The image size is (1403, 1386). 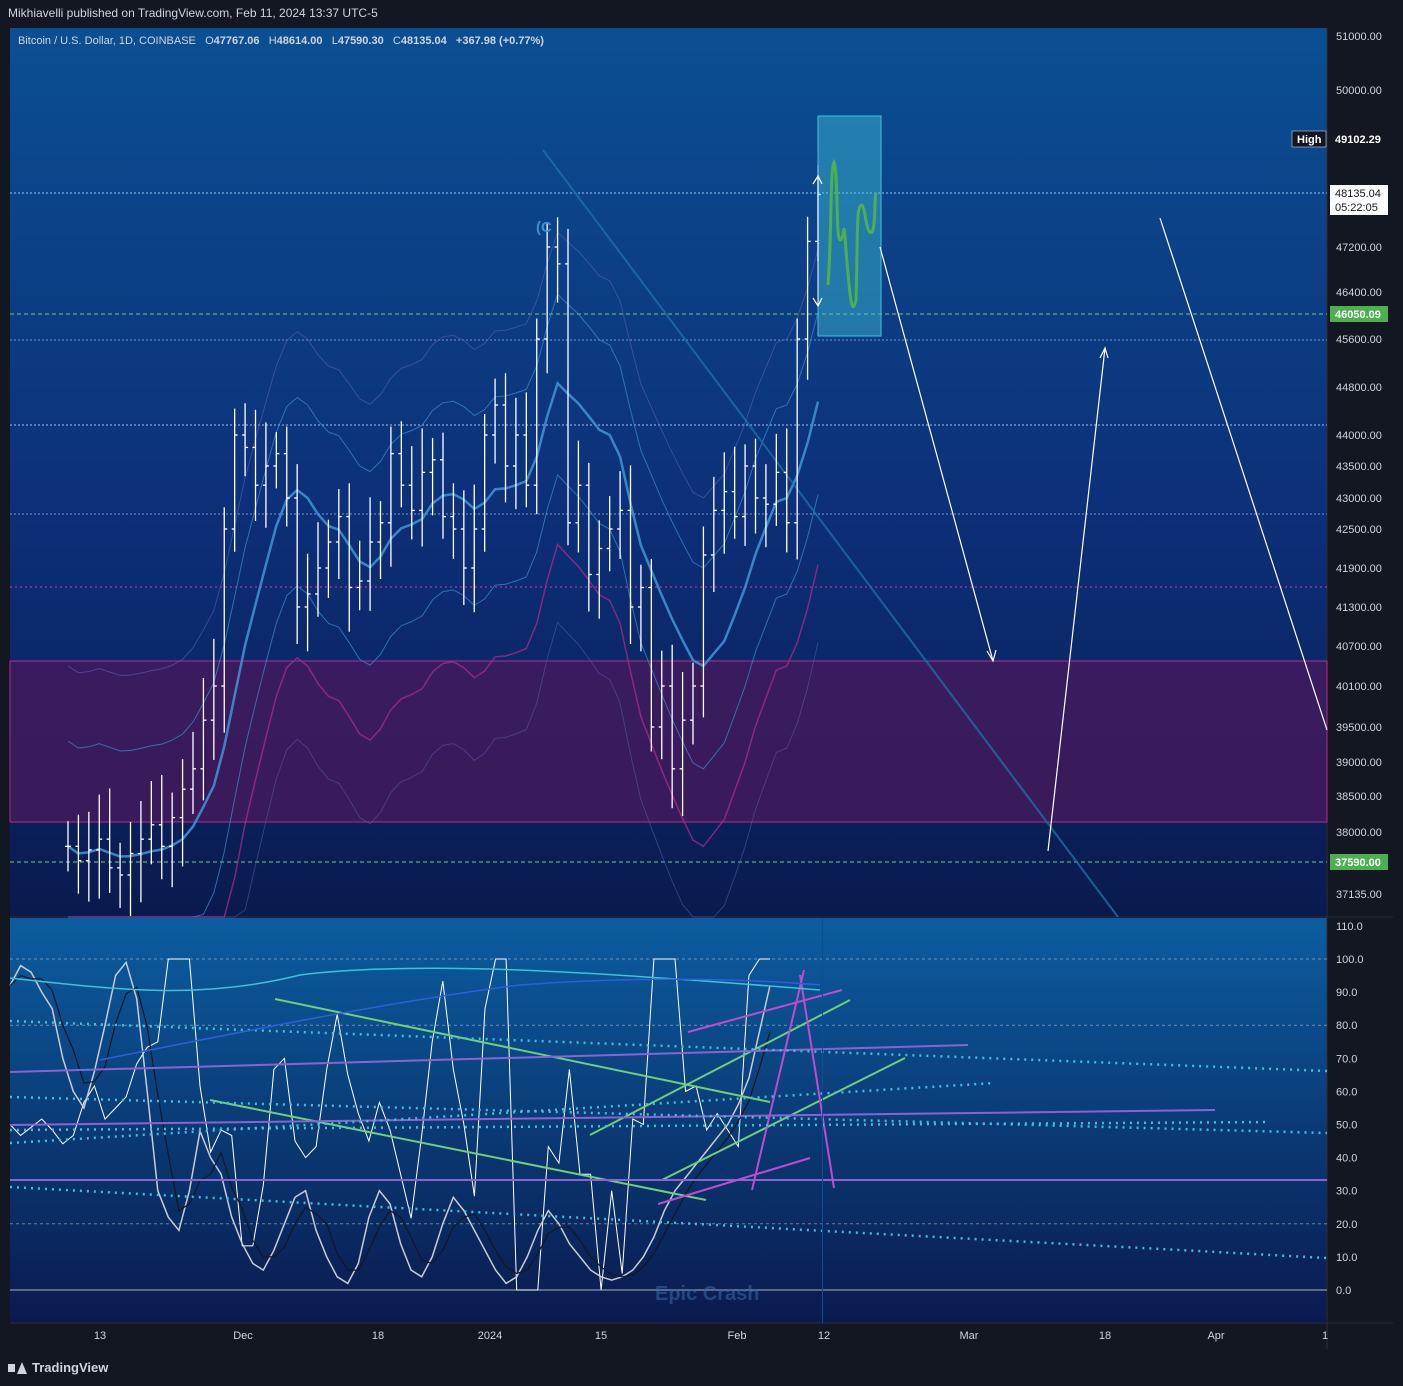 I want to click on osc-tick: 90.0, so click(x=1346, y=993).